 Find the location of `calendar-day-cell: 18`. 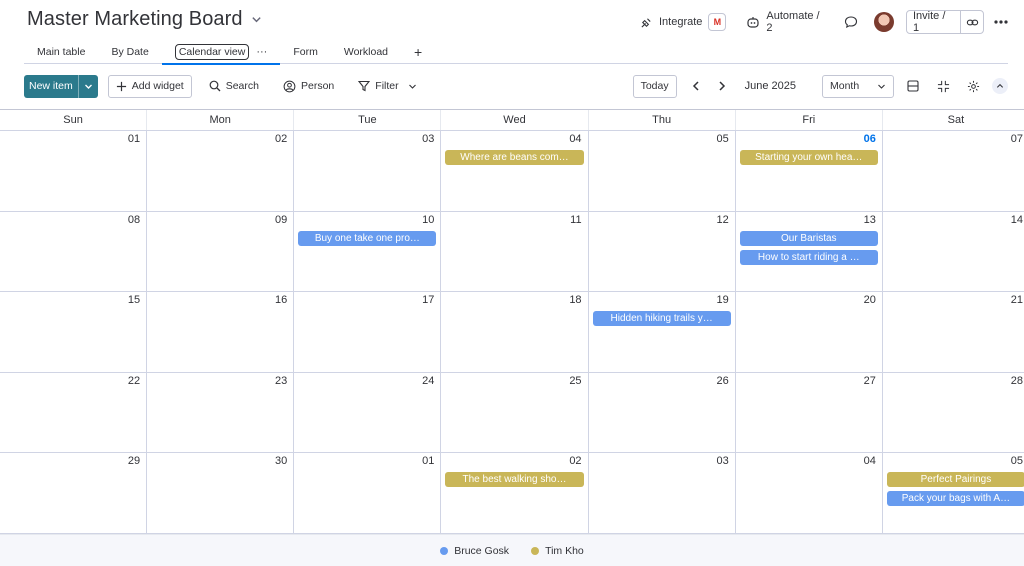

calendar-day-cell: 18 is located at coordinates (515, 332).